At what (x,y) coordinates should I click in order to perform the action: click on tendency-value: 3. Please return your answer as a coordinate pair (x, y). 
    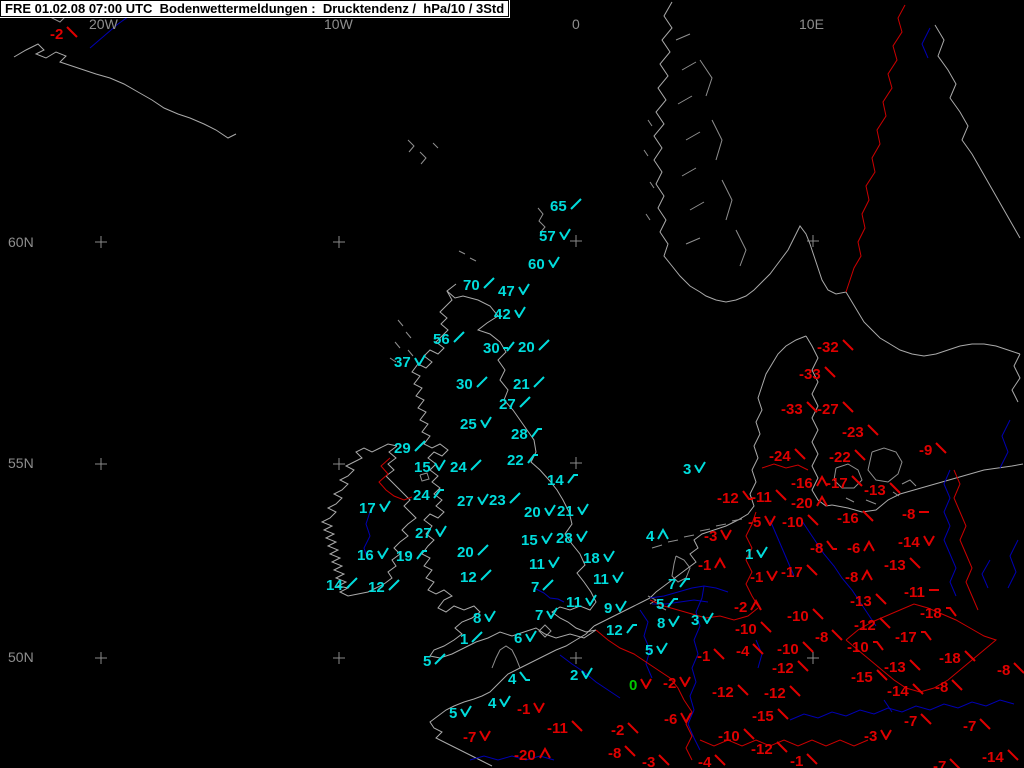
    Looking at the image, I should click on (687, 469).